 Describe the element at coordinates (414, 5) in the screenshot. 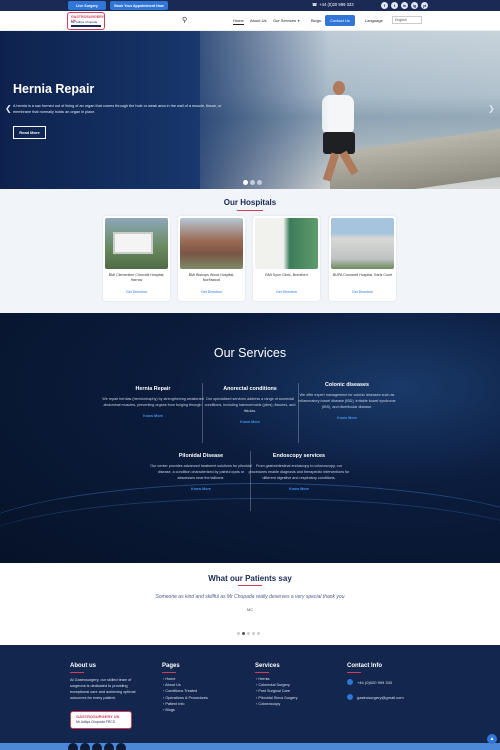

I see `instagram-icon: ig` at that location.